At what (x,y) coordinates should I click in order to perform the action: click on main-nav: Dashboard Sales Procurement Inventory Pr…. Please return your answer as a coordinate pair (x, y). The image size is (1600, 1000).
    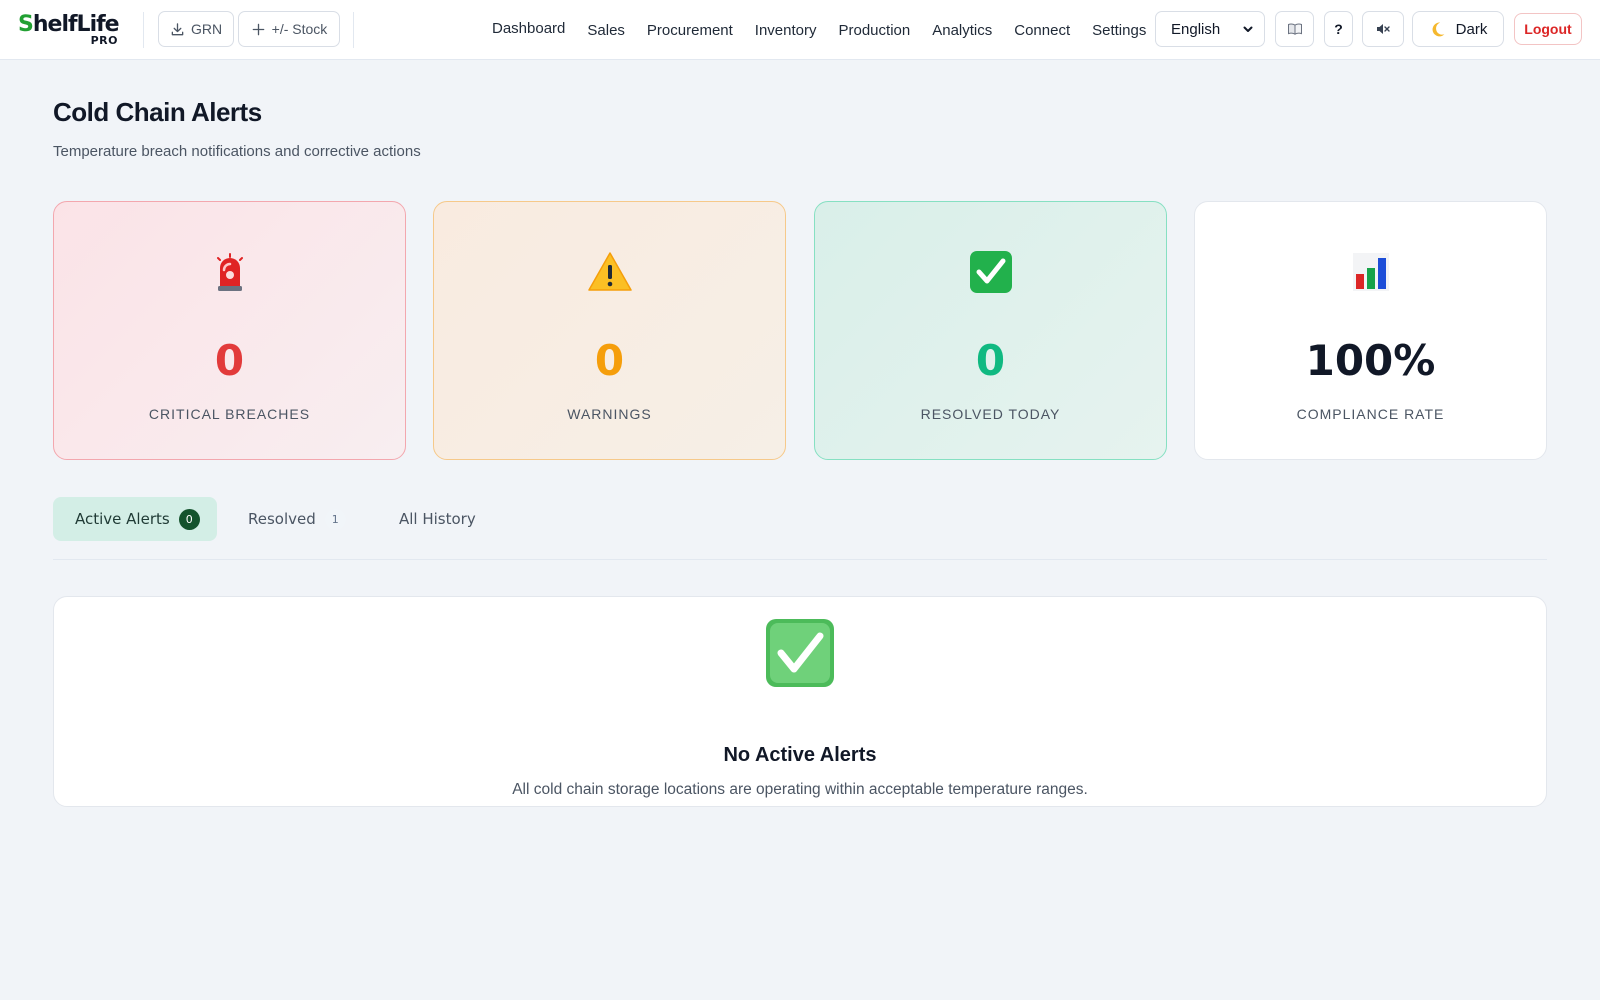
    Looking at the image, I should click on (819, 30).